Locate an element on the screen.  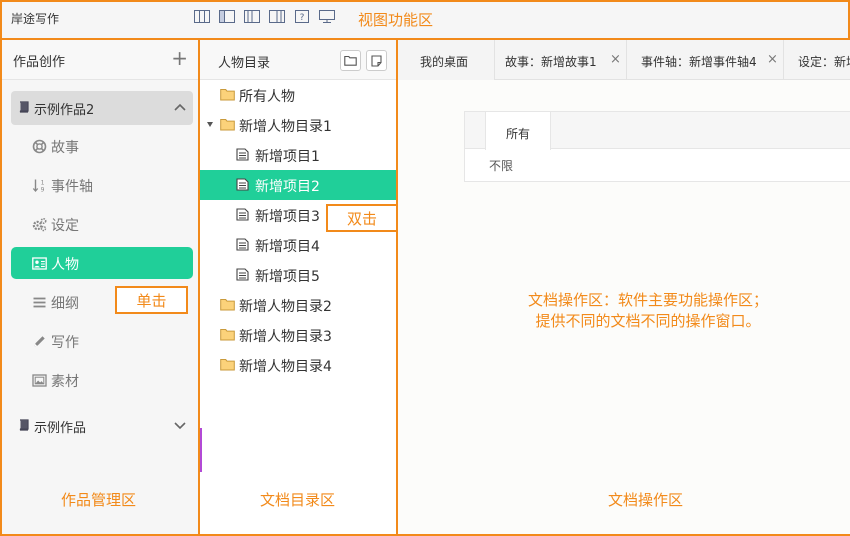
layout-3-icon is located at coordinates (252, 16).